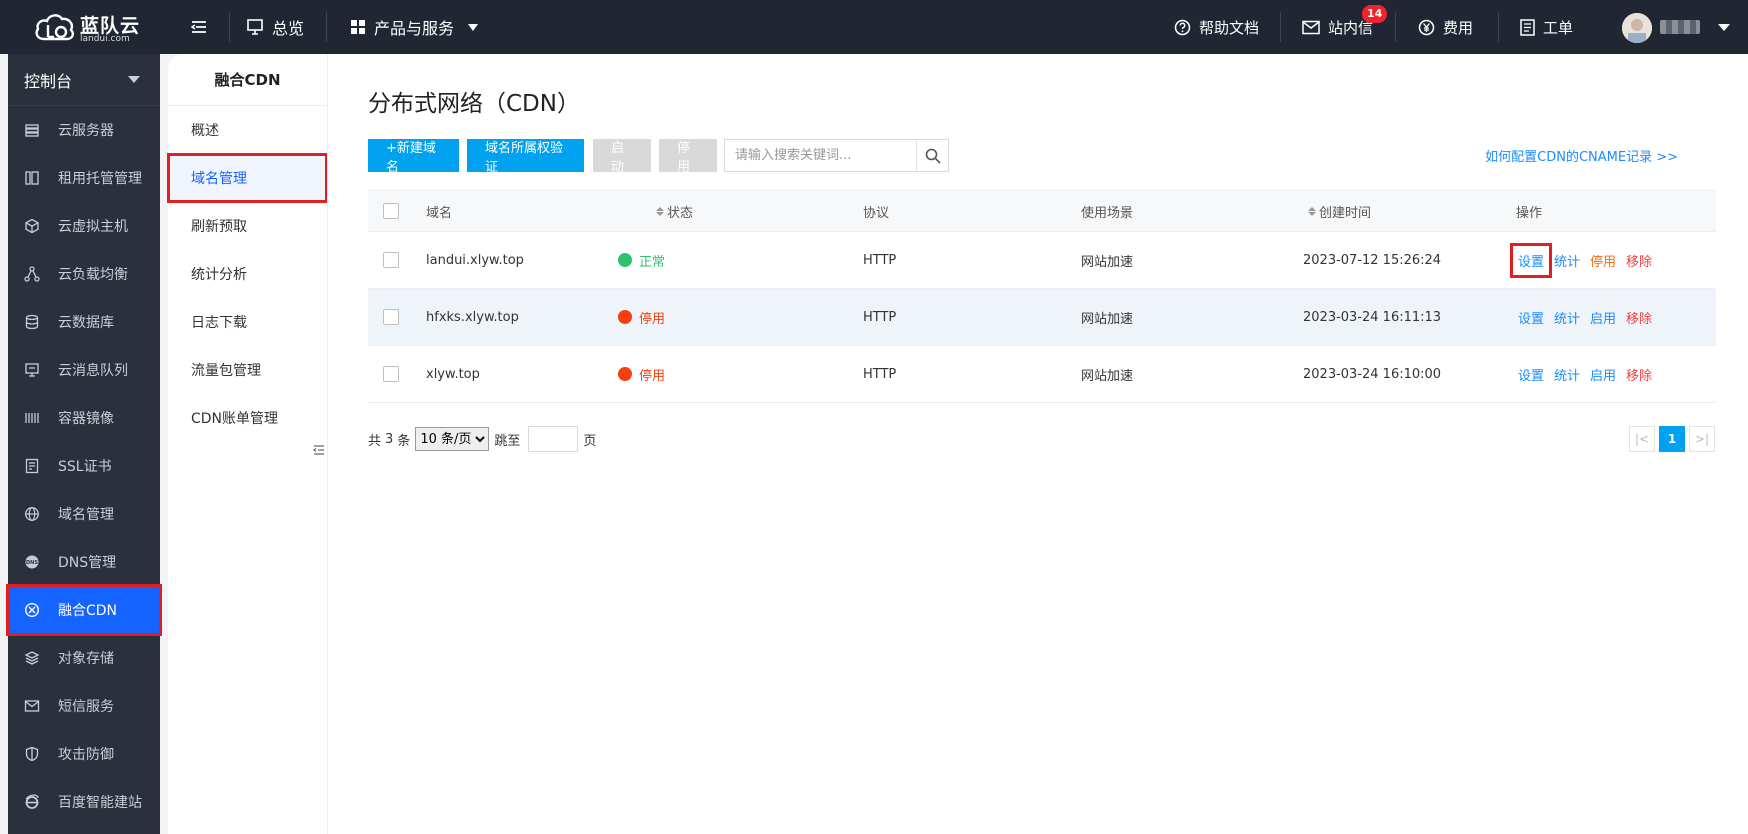  I want to click on page-size-select: 10 条/页, so click(452, 439).